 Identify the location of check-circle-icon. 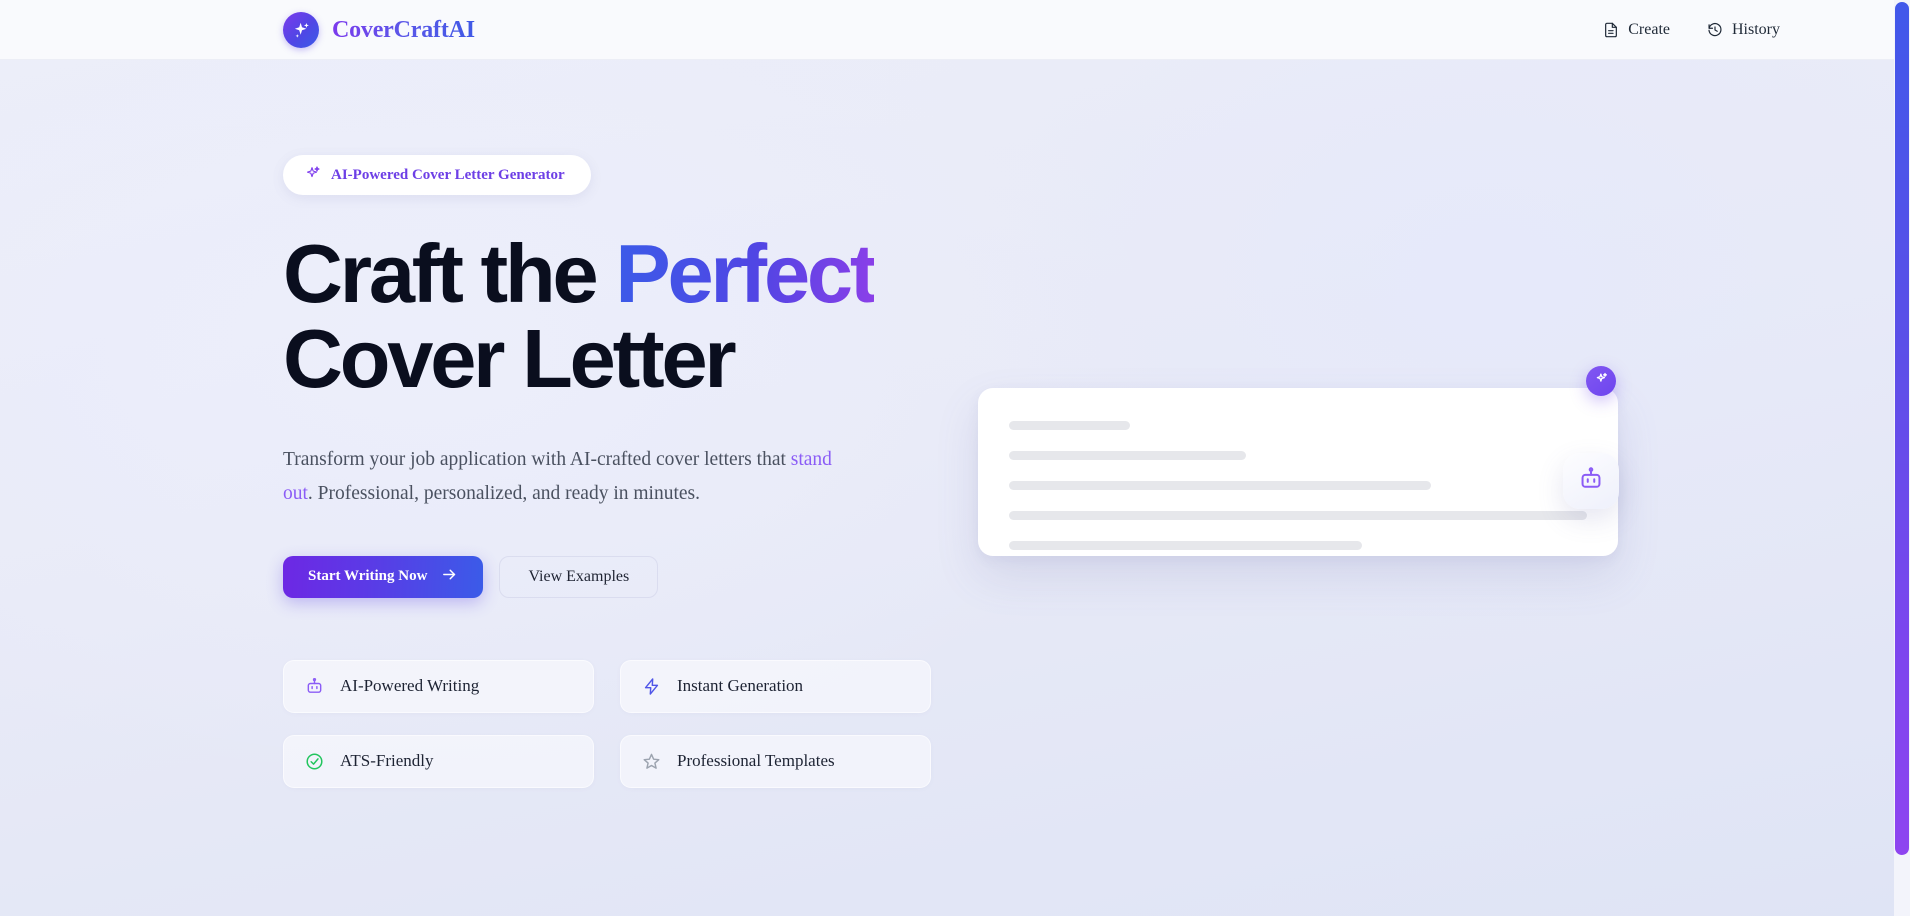
(314, 761).